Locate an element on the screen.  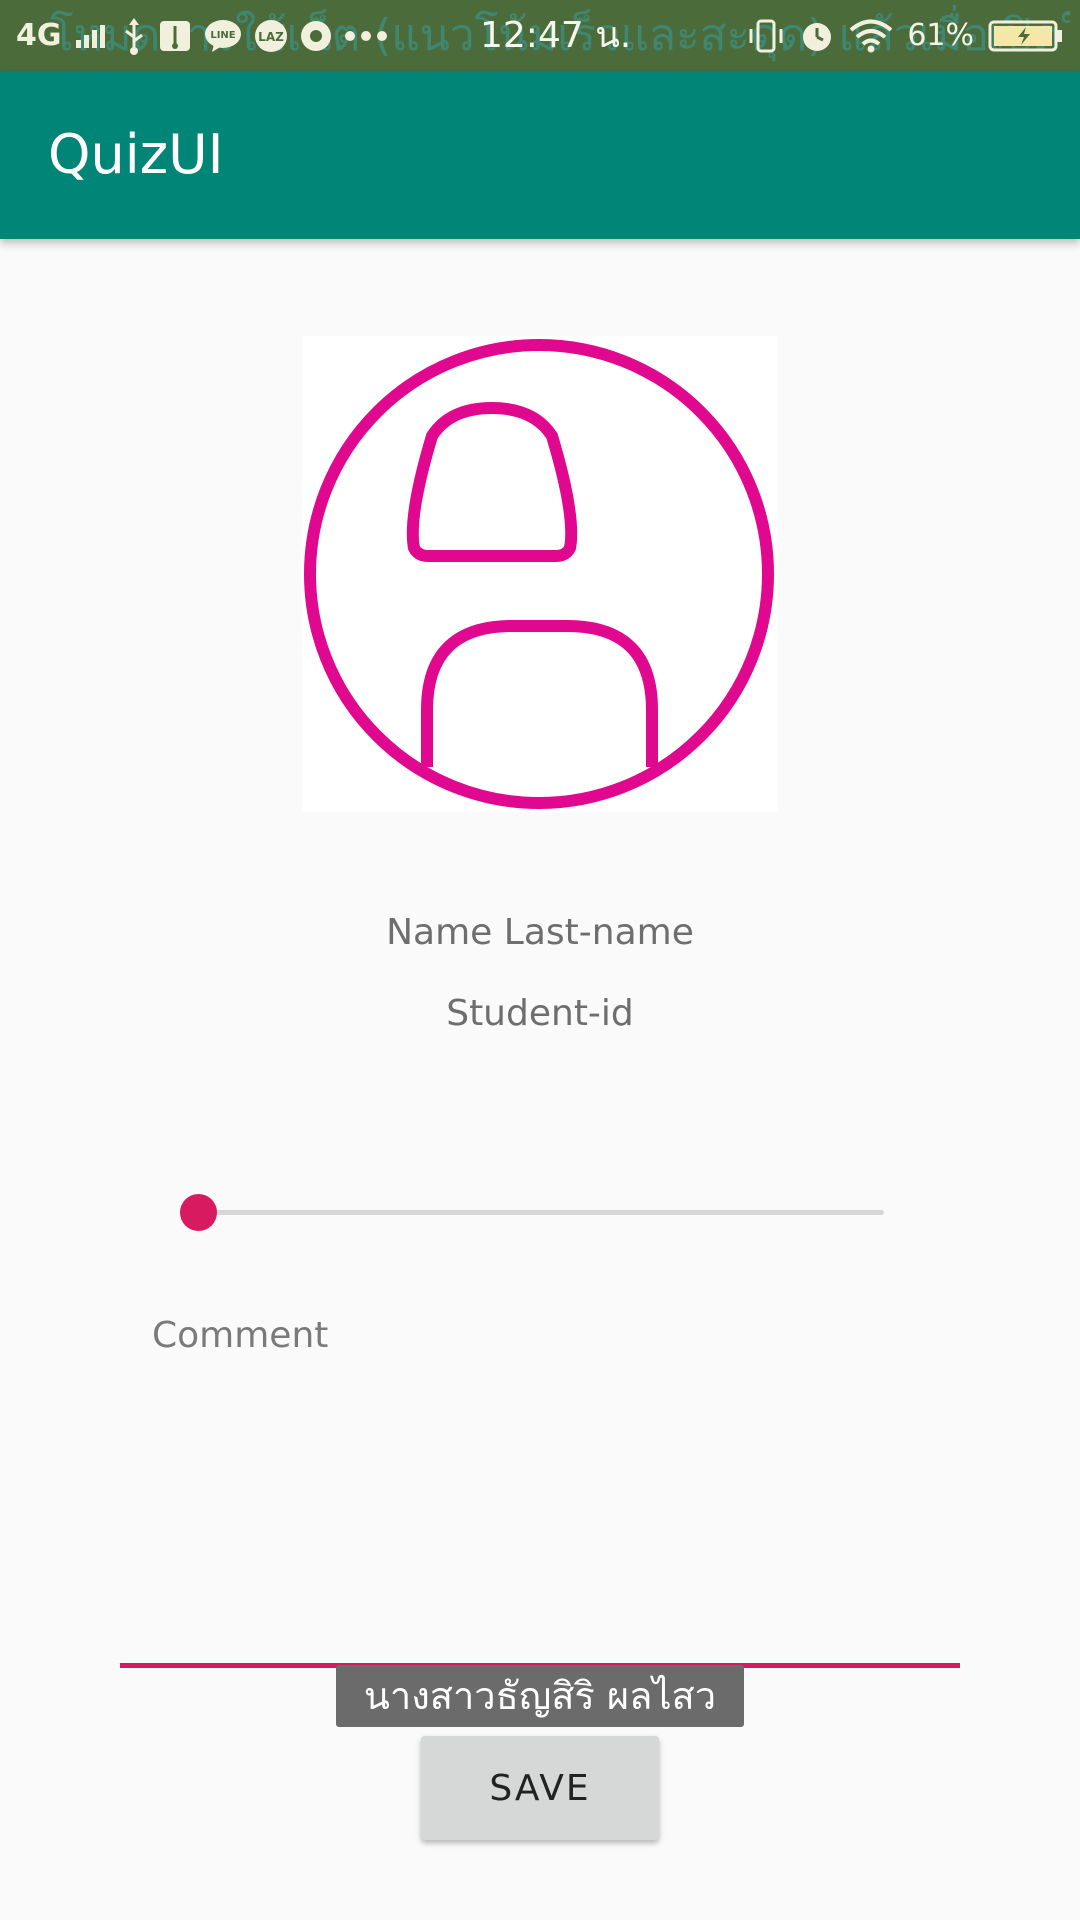
name-label: Name Last-name is located at coordinates (540, 932).